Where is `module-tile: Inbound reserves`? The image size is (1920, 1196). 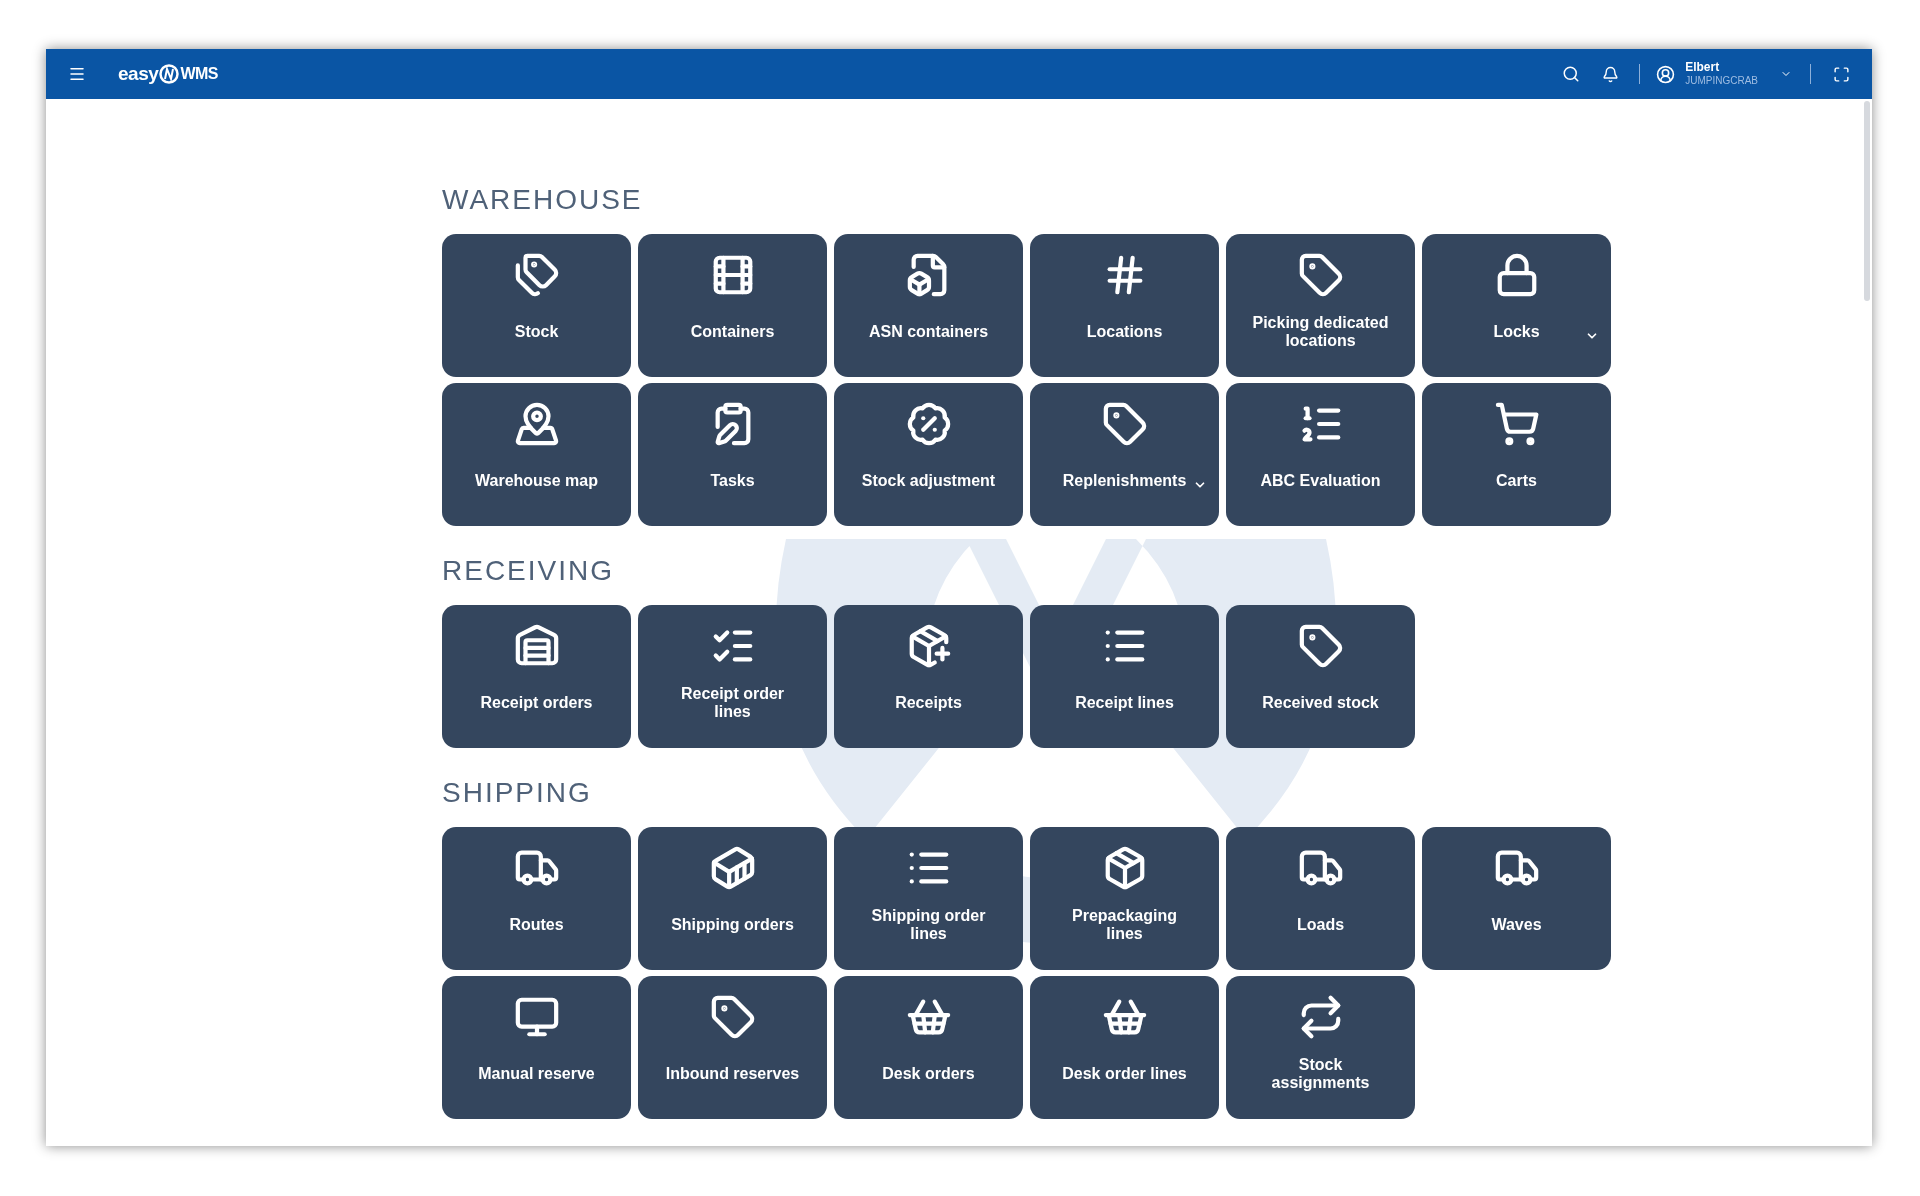 module-tile: Inbound reserves is located at coordinates (732, 1047).